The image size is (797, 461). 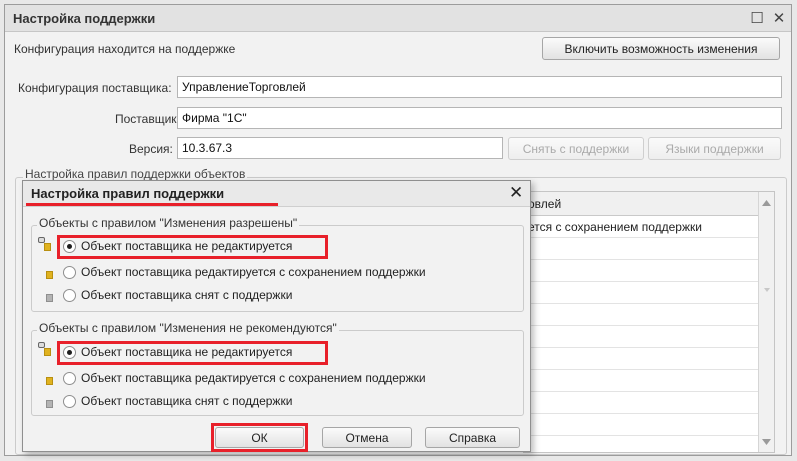 I want to click on object-rules-group-title: Настройка правил поддержки объектов, so click(x=135, y=174).